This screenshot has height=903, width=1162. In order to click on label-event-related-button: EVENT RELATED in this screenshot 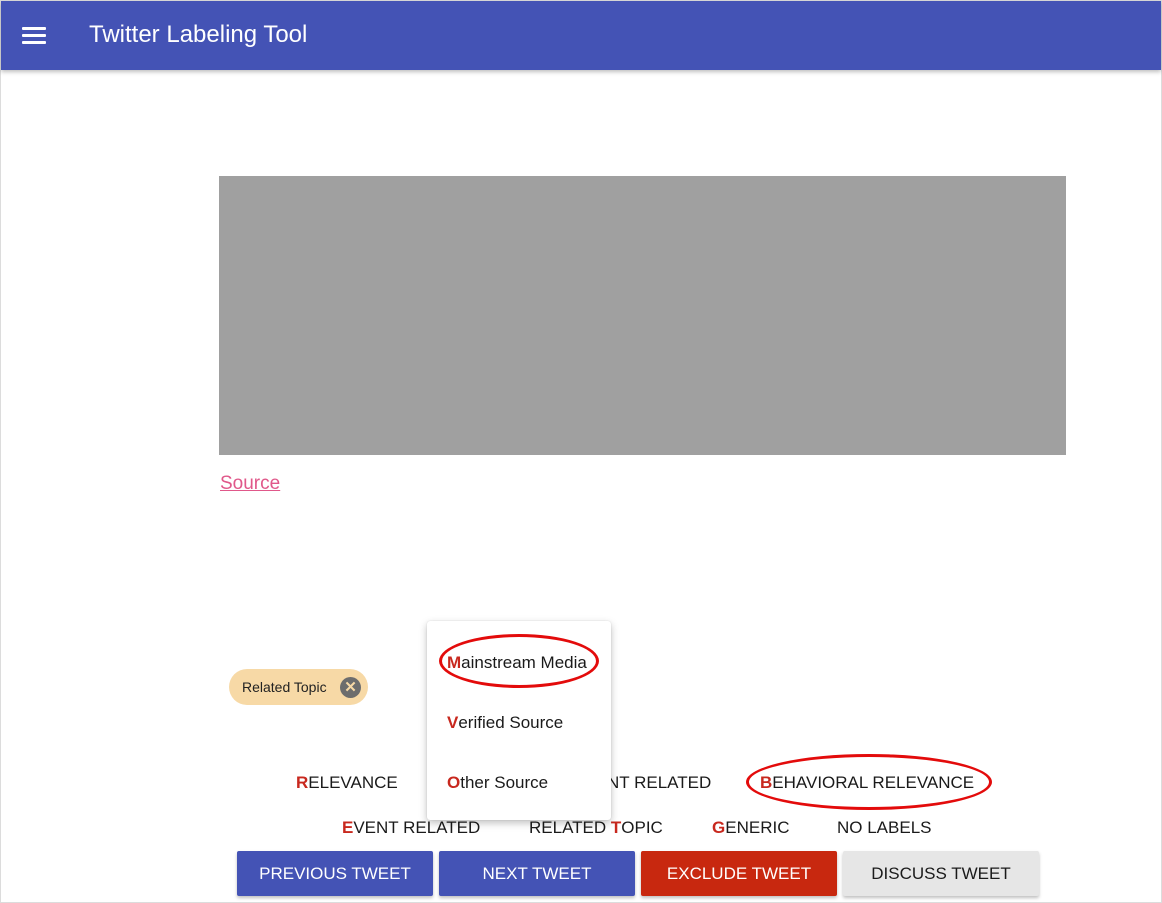, I will do `click(411, 828)`.